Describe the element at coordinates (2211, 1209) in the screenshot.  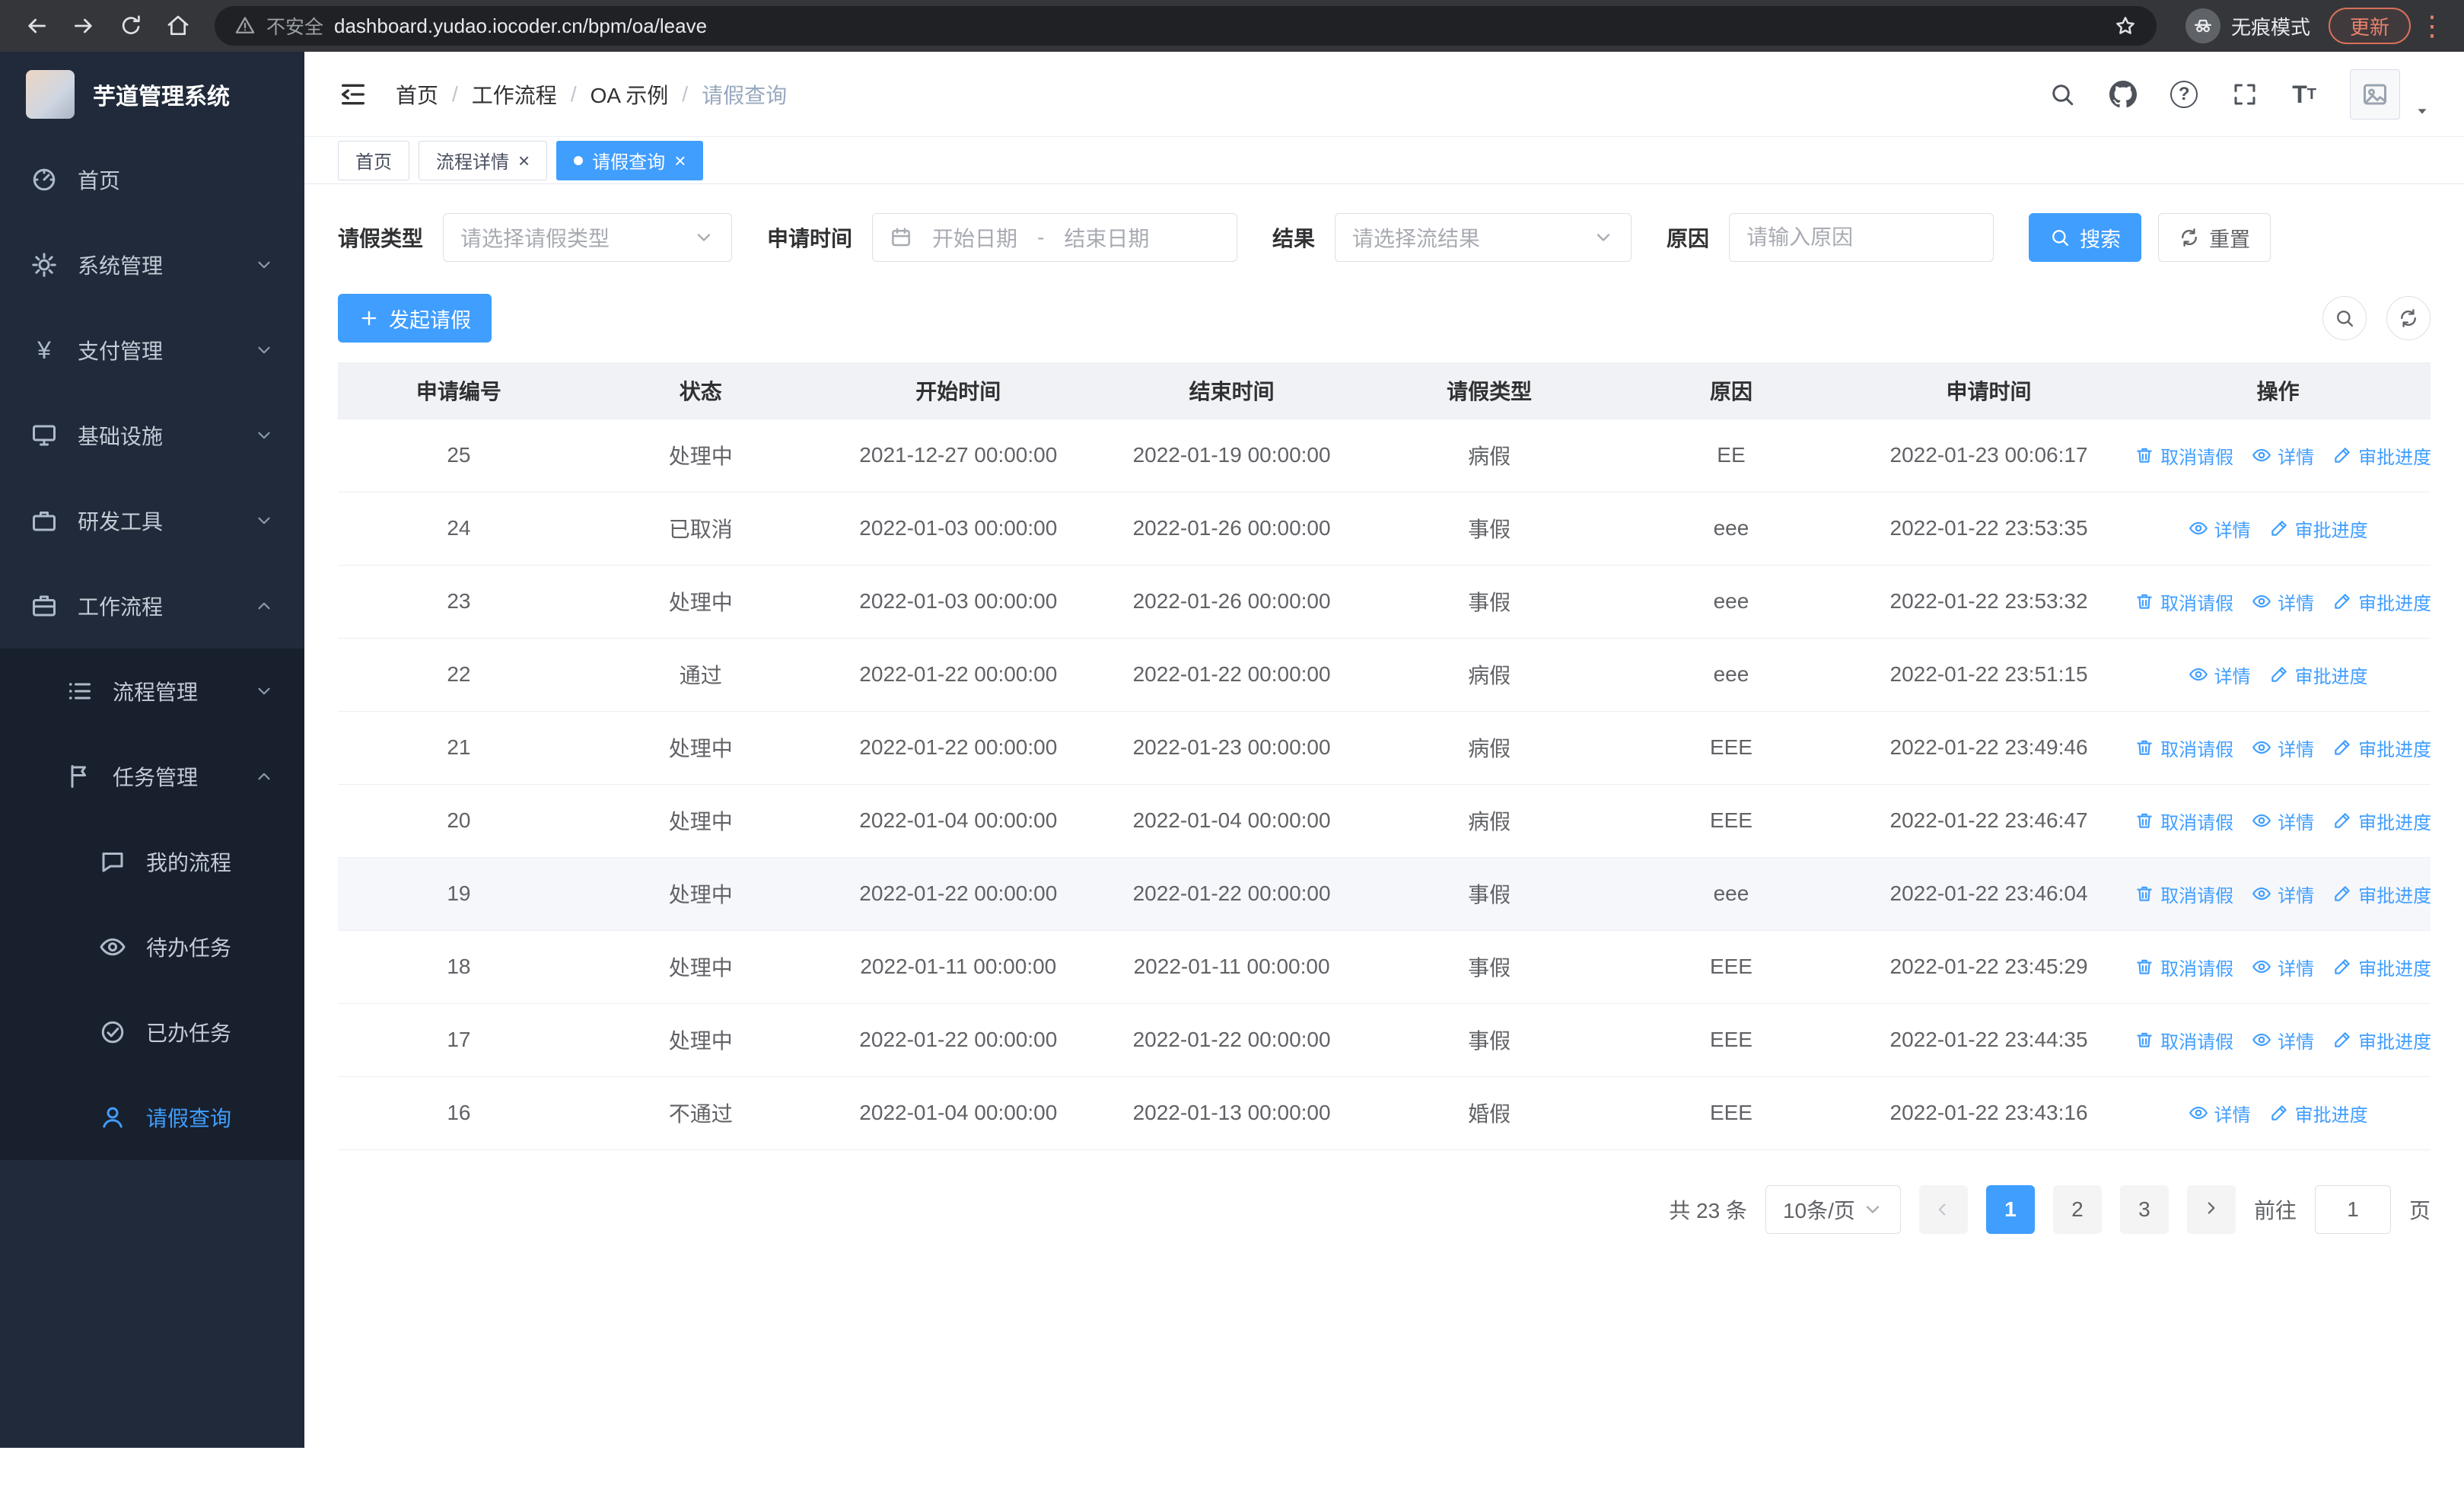
I see `next-page-button` at that location.